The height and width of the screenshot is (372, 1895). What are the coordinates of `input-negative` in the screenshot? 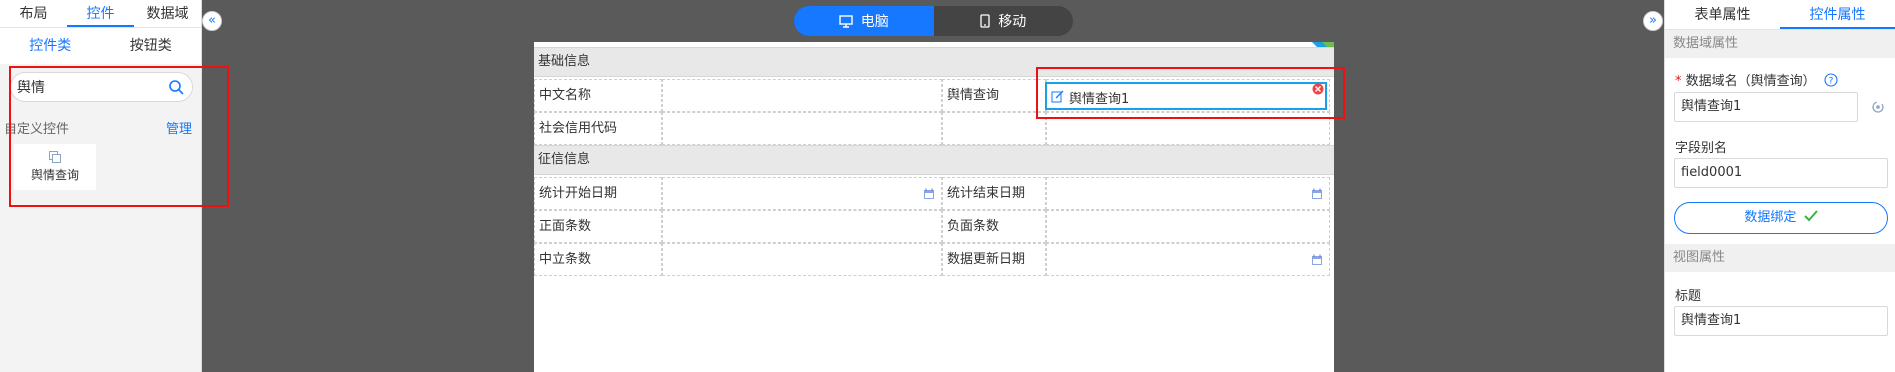 It's located at (1188, 226).